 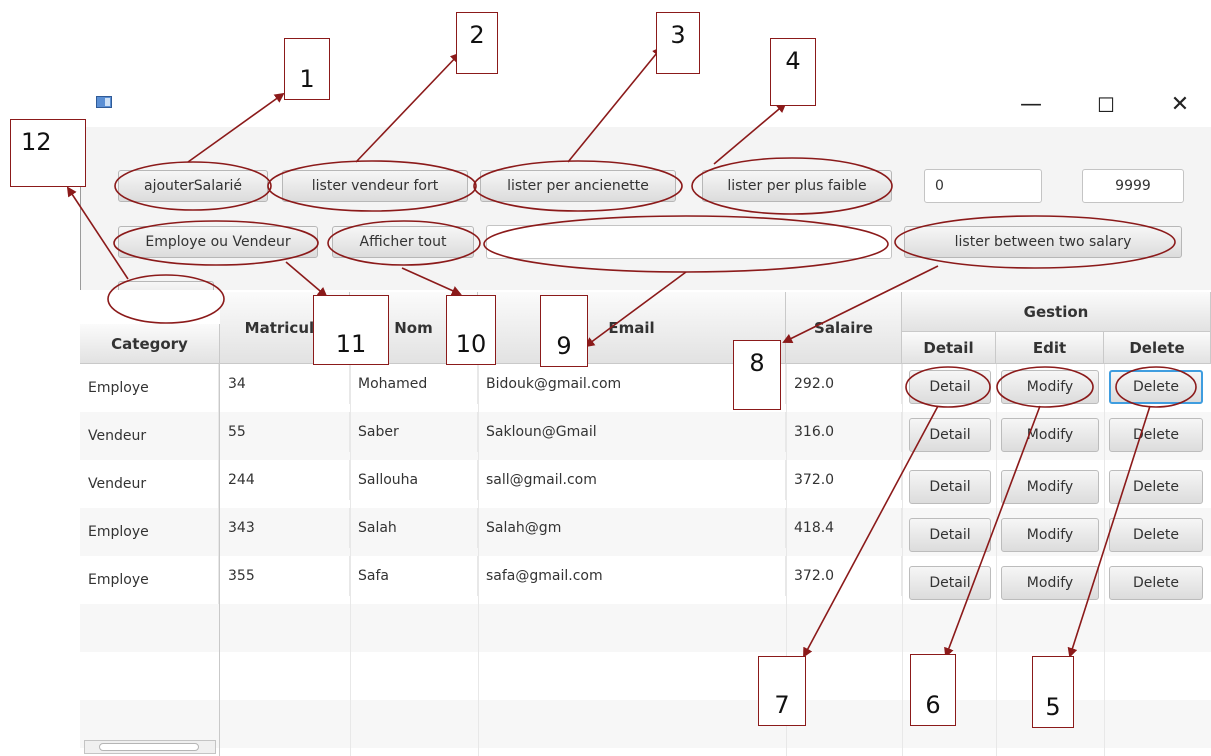 I want to click on salaire-cell: 316.0, so click(x=844, y=432).